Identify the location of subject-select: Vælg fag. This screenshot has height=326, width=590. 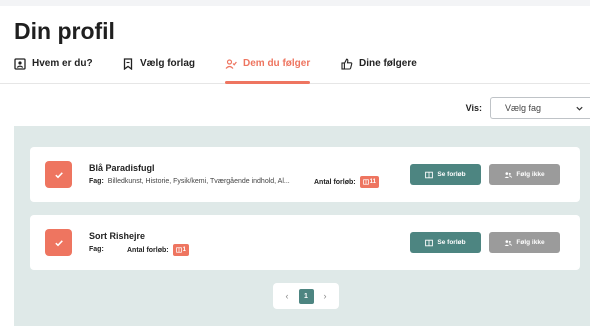
(540, 108).